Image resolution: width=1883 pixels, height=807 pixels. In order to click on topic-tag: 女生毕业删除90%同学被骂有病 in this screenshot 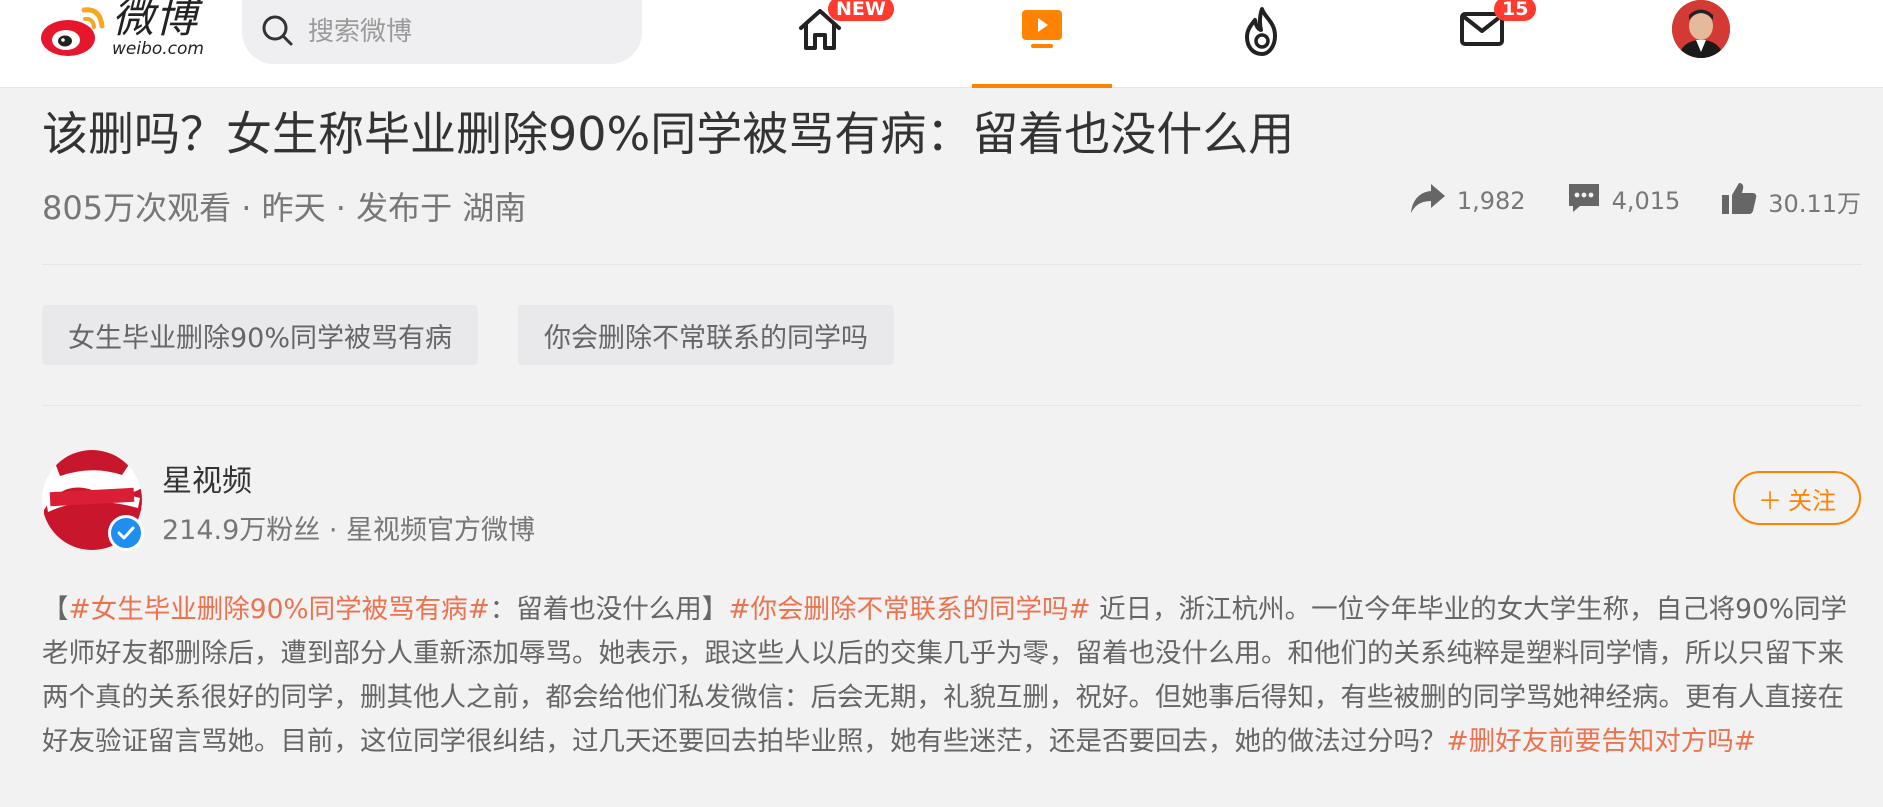, I will do `click(260, 335)`.